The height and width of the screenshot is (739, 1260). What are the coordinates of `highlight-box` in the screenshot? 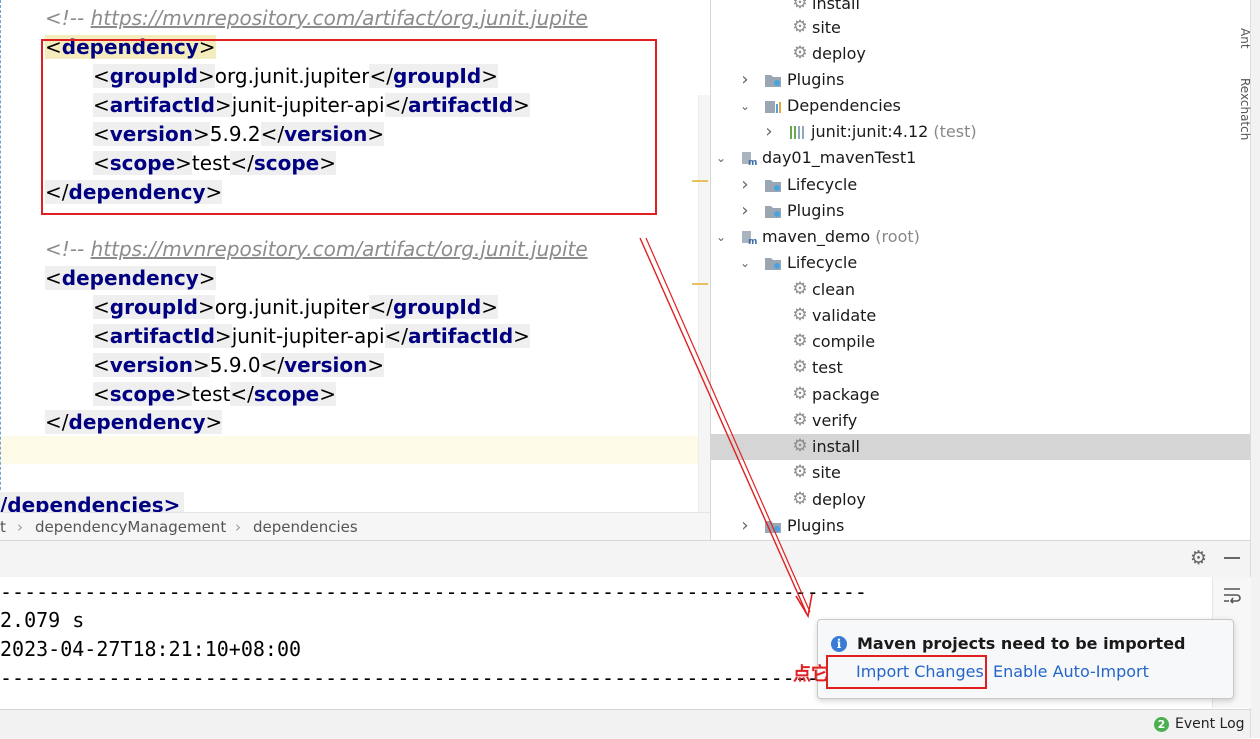 It's located at (906, 672).